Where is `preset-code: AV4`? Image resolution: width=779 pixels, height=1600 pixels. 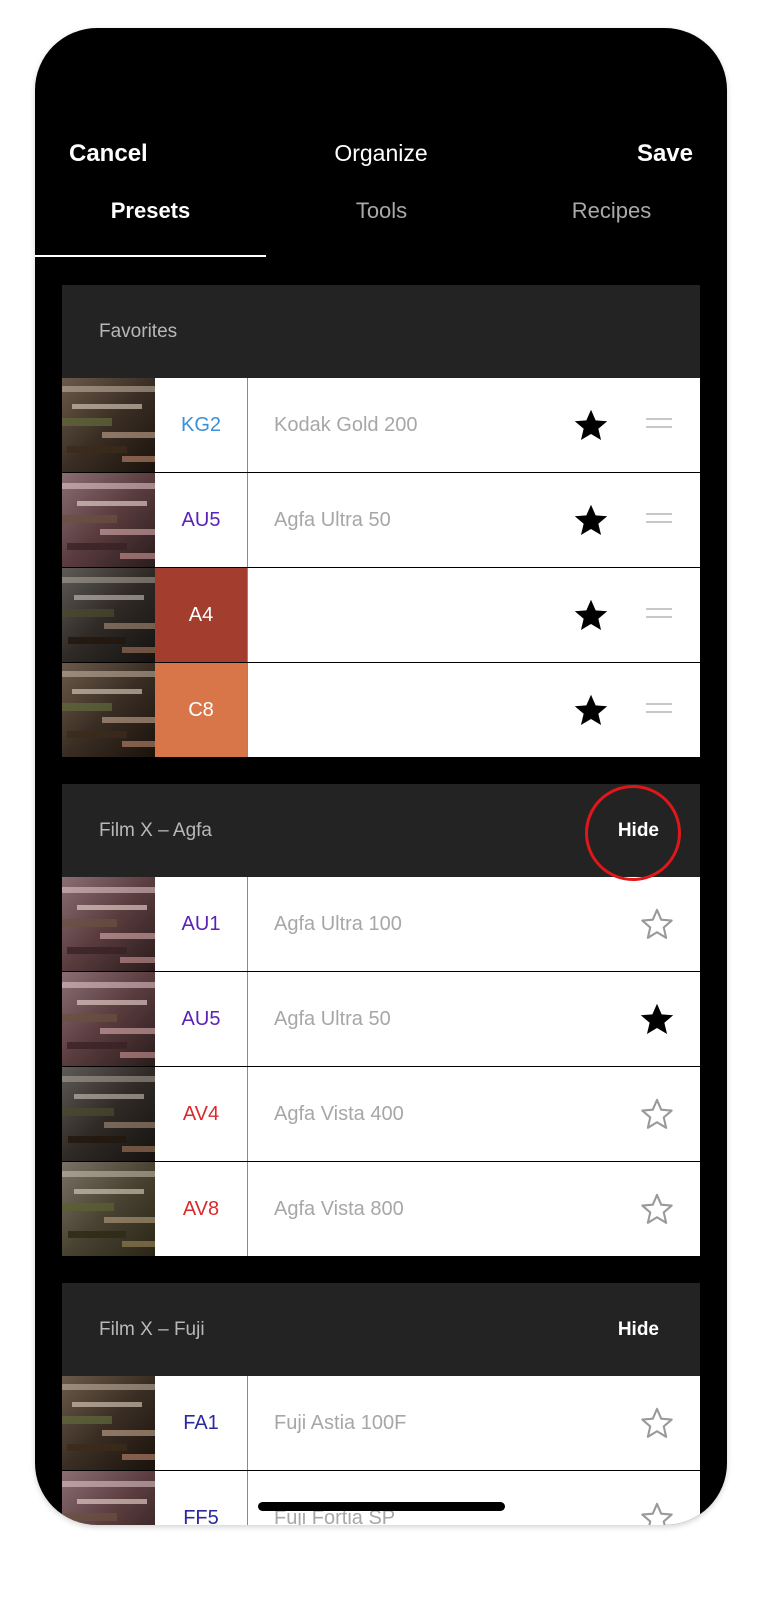 preset-code: AV4 is located at coordinates (201, 1114).